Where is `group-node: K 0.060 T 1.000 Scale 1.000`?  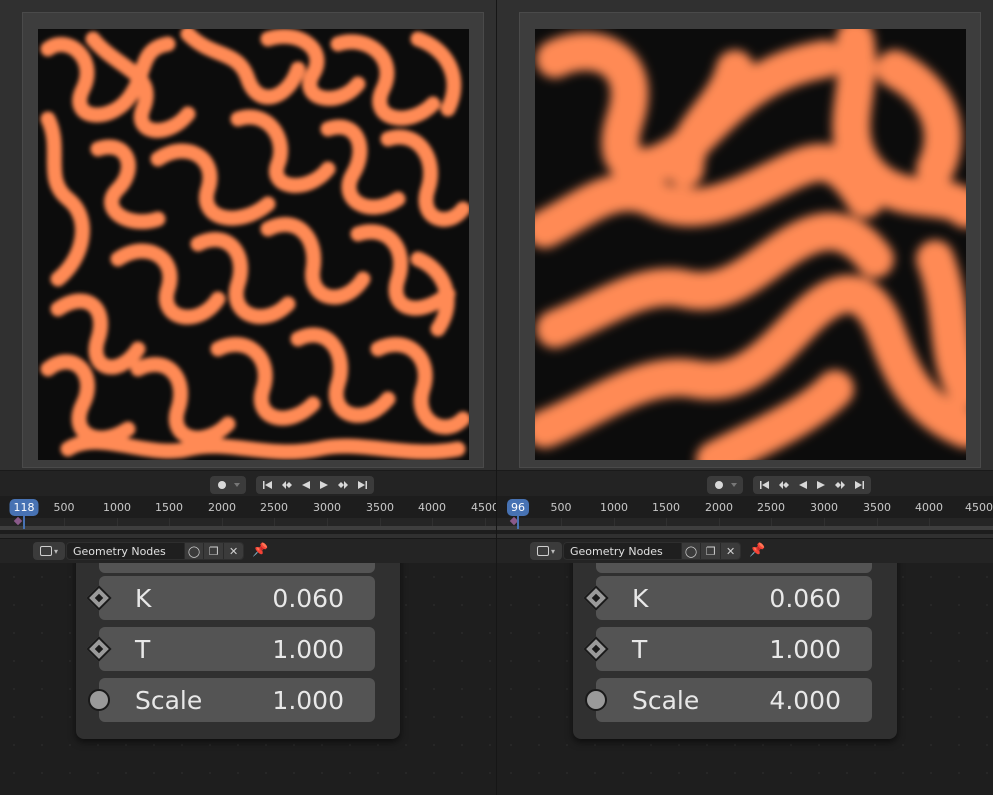
group-node: K 0.060 T 1.000 Scale 1.000 is located at coordinates (238, 651).